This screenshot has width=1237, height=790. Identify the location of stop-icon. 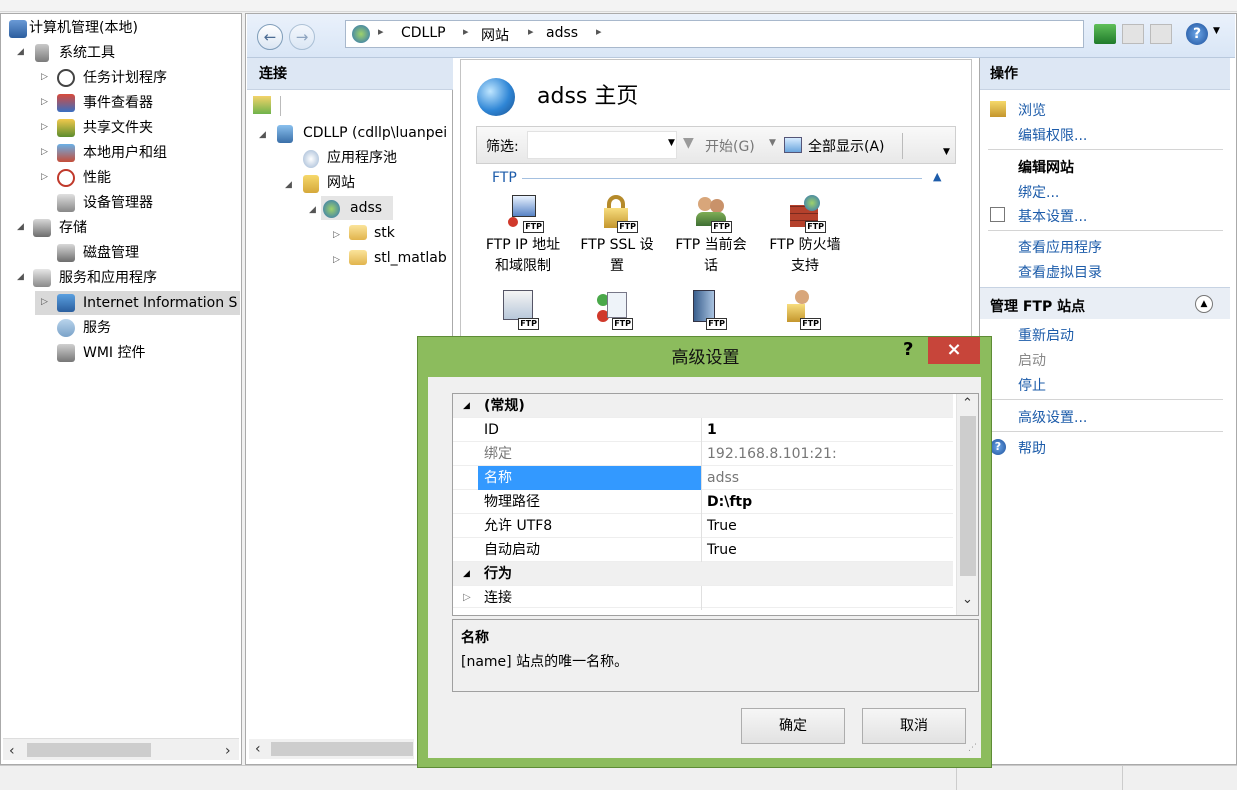
(1133, 34).